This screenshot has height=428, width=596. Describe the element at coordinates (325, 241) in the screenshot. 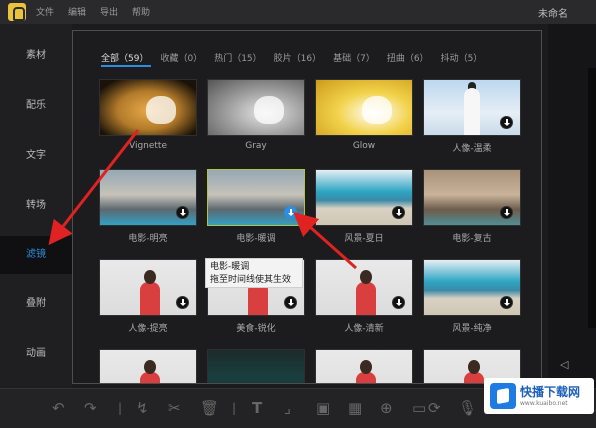

I see `arrow-to-selected-filter` at that location.